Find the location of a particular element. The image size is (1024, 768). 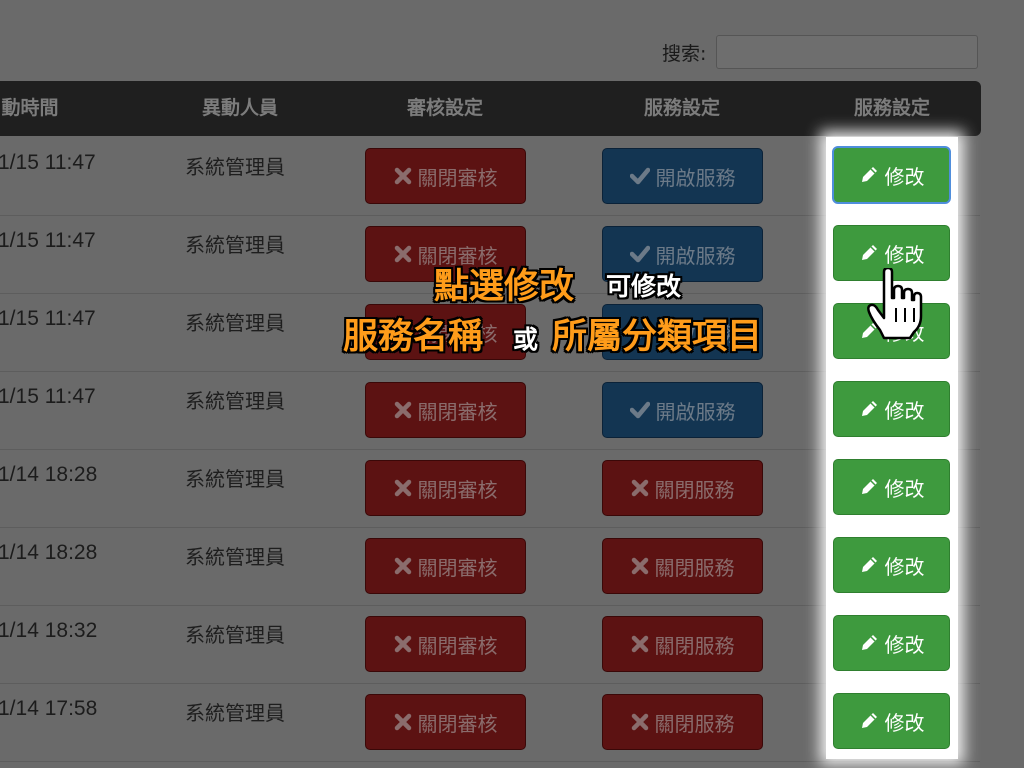

header-service: 服務設定 is located at coordinates (682, 108).